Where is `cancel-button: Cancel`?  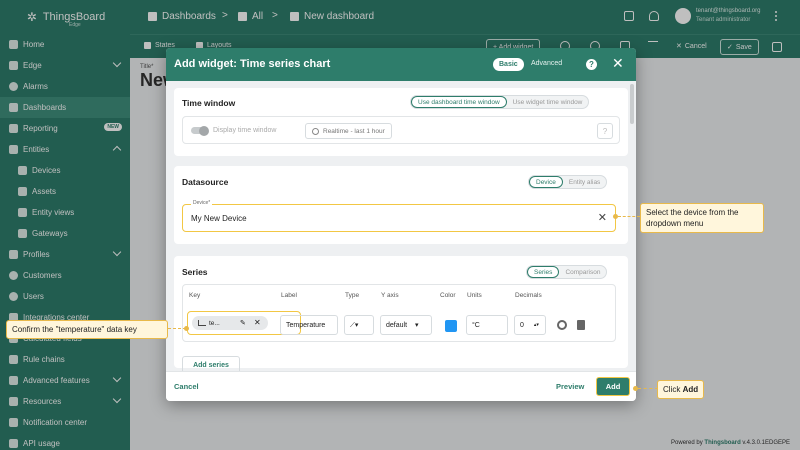
cancel-button: Cancel is located at coordinates (186, 386).